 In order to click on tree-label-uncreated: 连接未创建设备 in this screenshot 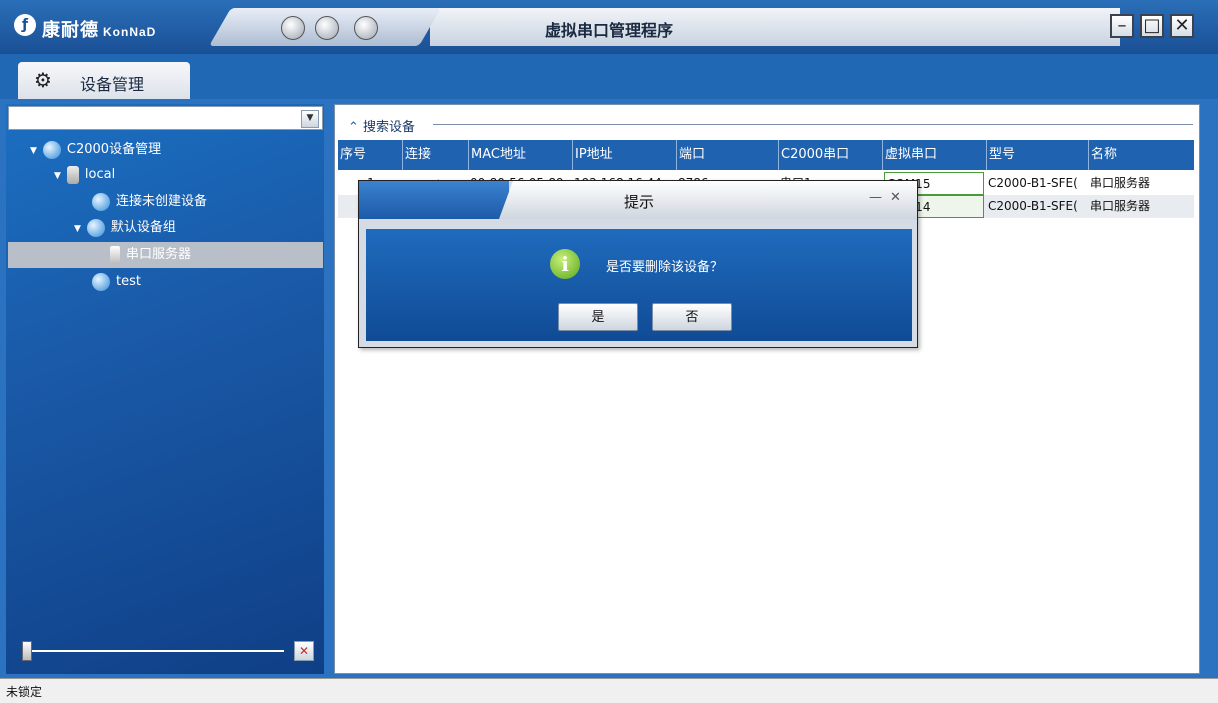, I will do `click(162, 201)`.